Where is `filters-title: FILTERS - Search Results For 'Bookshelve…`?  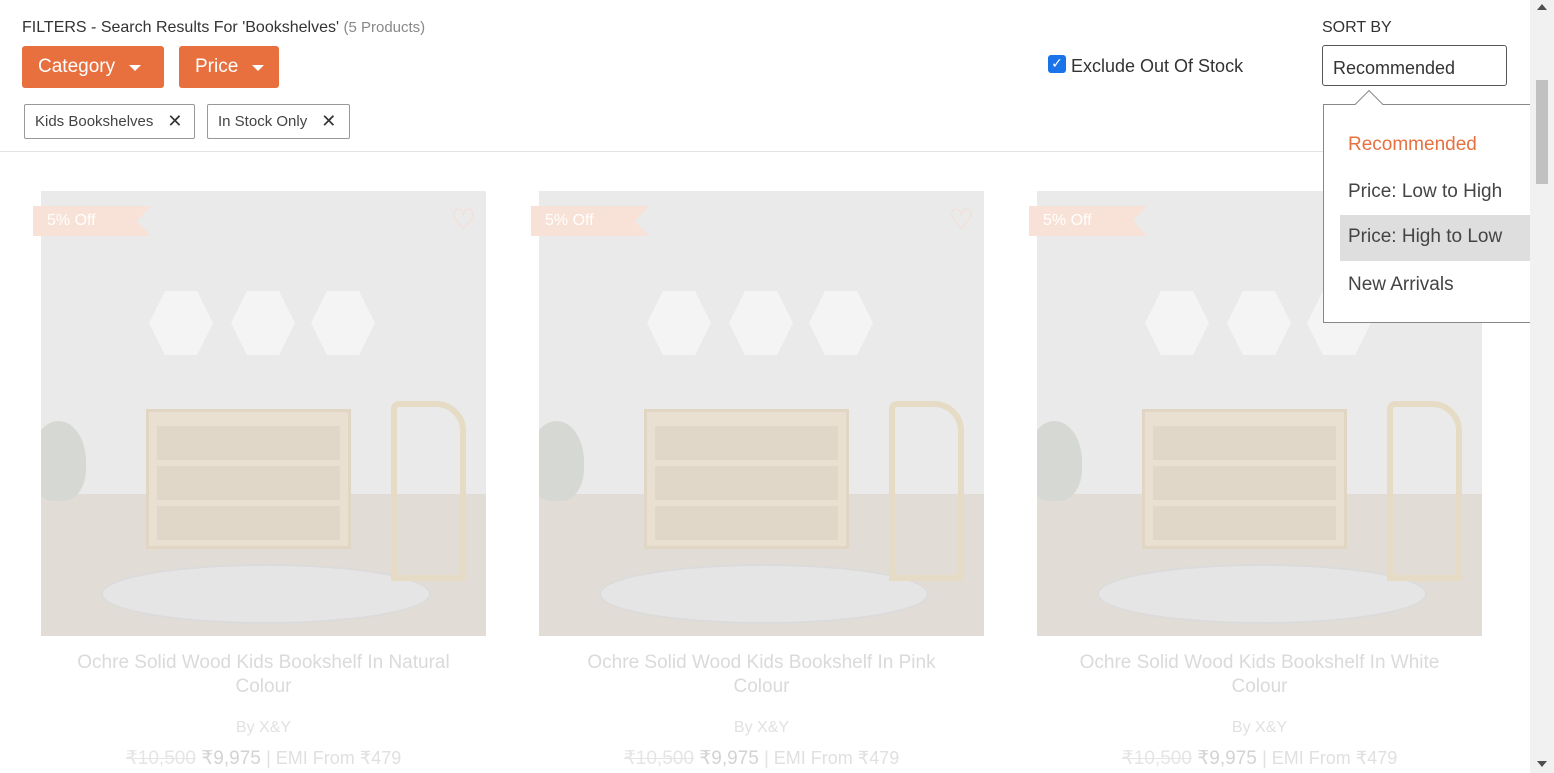 filters-title: FILTERS - Search Results For 'Bookshelve… is located at coordinates (223, 28).